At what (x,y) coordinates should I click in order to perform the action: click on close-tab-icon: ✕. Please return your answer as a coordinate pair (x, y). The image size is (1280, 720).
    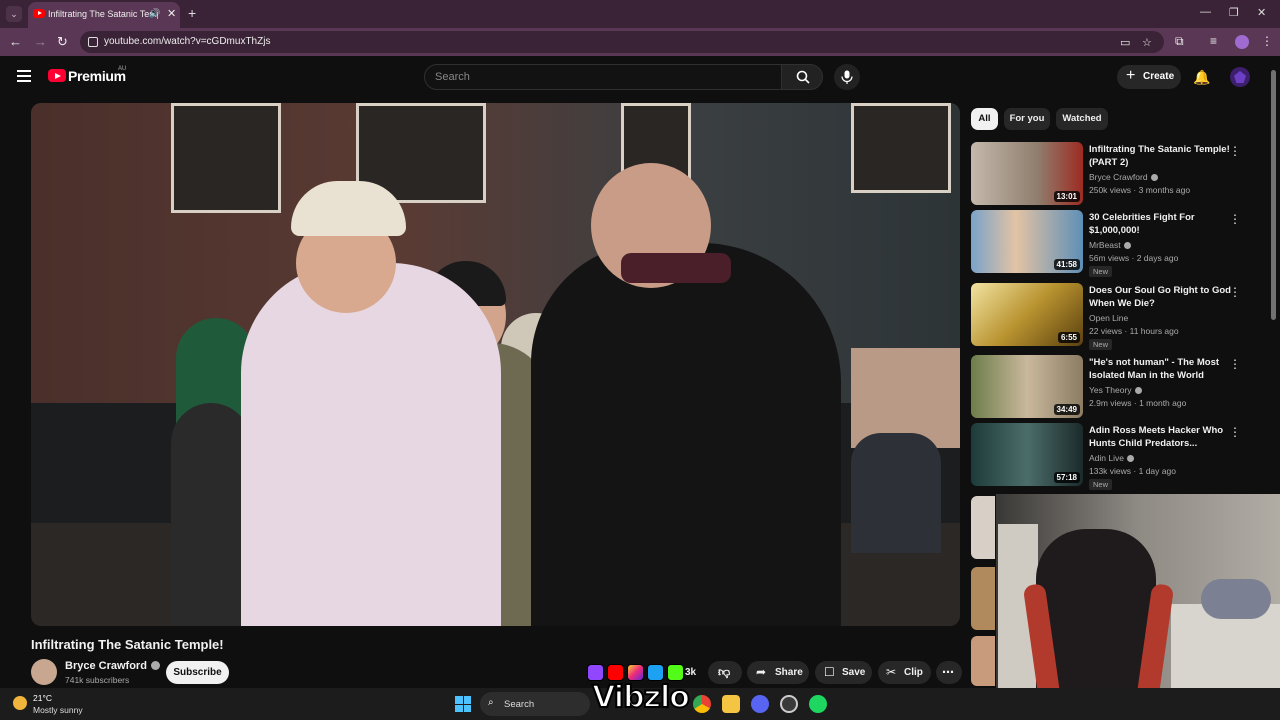
    Looking at the image, I should click on (171, 13).